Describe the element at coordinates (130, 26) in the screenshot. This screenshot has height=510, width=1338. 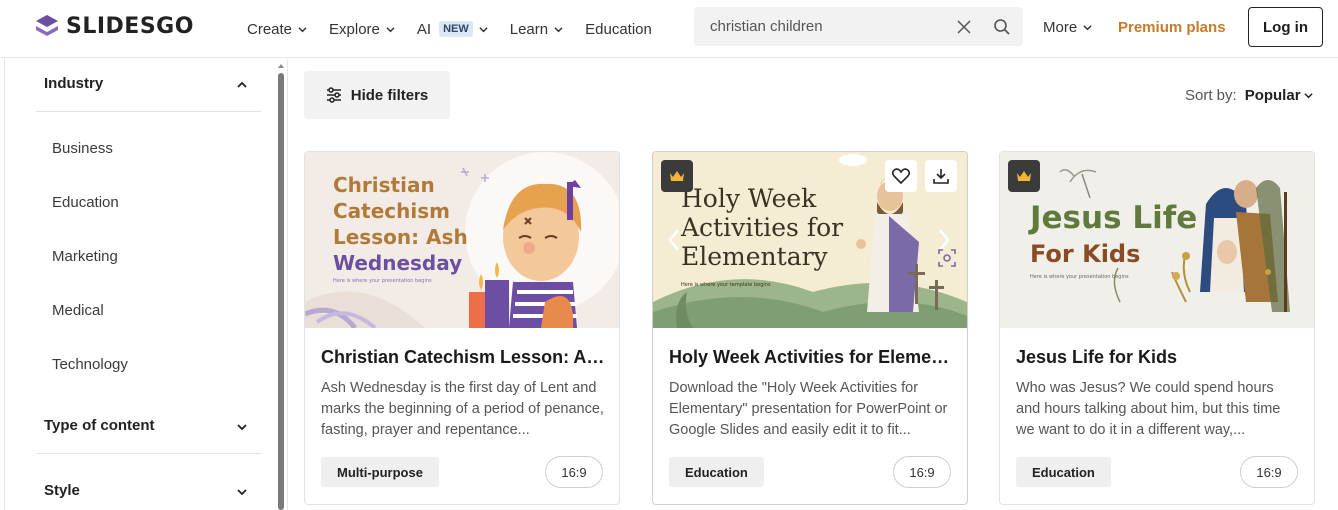
I see `logo-text: SLIDESGO` at that location.